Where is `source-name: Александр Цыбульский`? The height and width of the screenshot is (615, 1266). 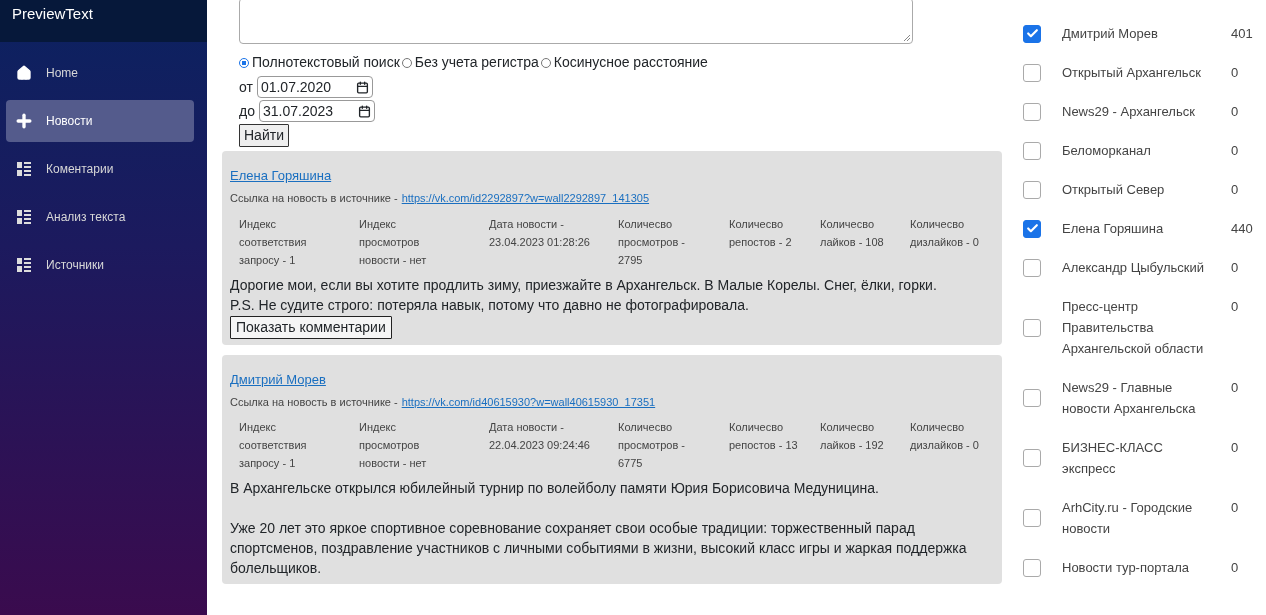 source-name: Александр Цыбульский is located at coordinates (1134, 268).